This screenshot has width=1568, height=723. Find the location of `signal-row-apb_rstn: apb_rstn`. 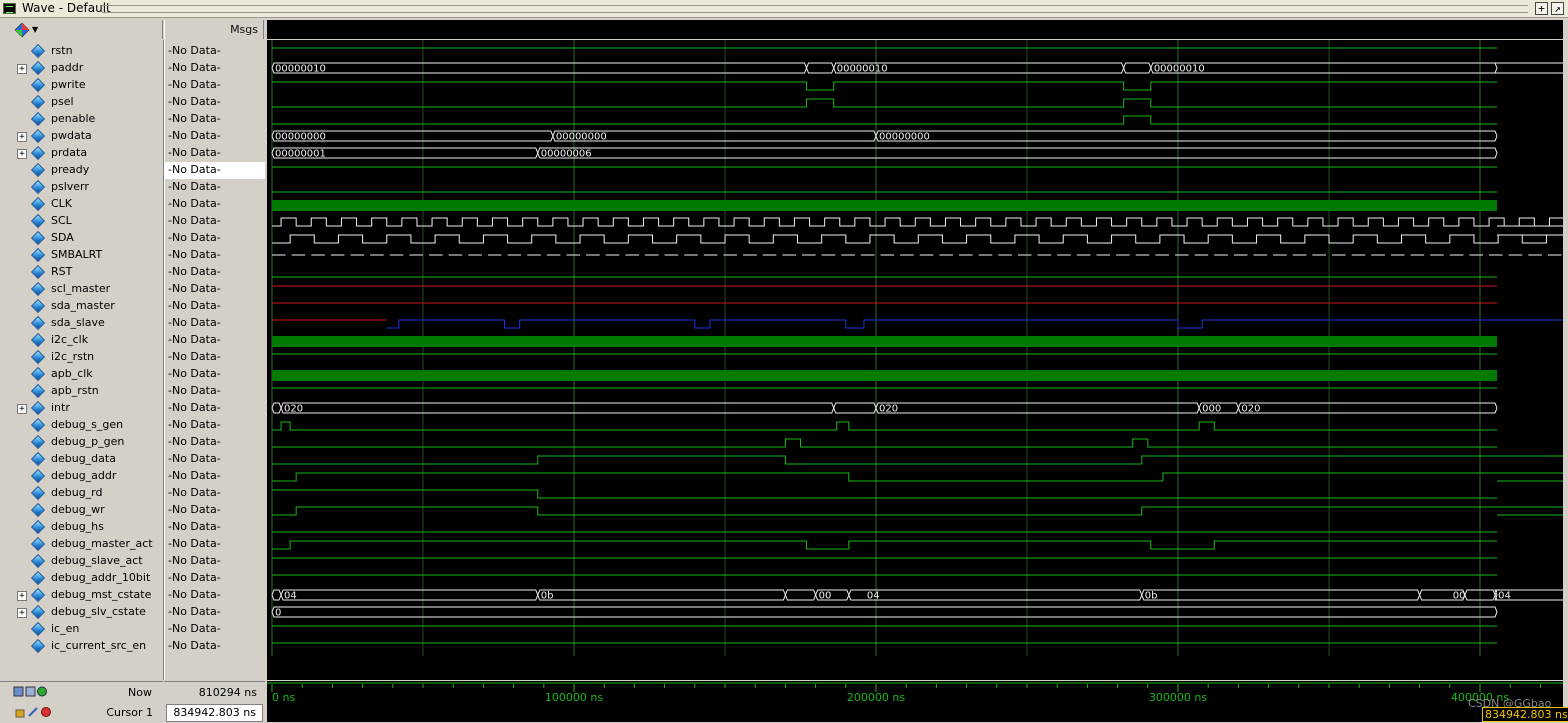

signal-row-apb_rstn: apb_rstn is located at coordinates (81, 391).